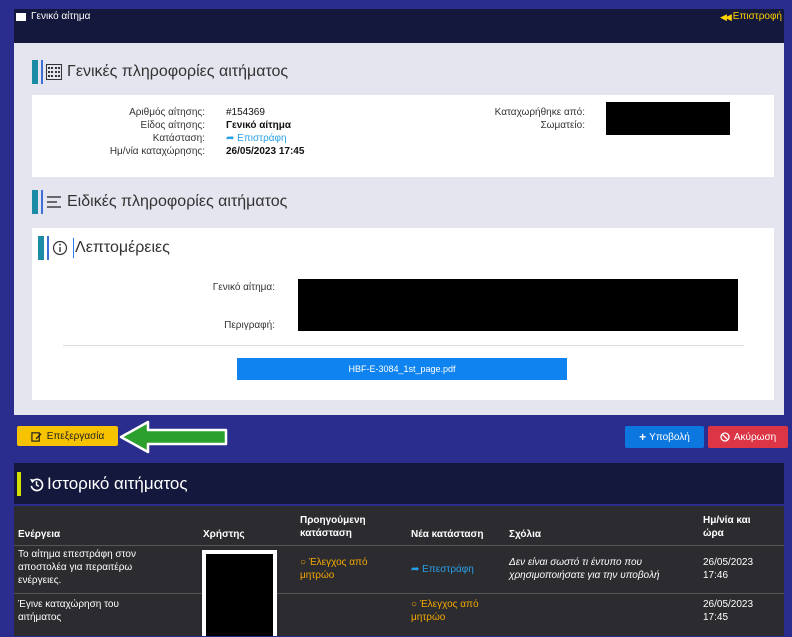  What do you see at coordinates (334, 569) in the screenshot?
I see `table-row-prev-status: ○ Έλεγχος από μητρώο` at bounding box center [334, 569].